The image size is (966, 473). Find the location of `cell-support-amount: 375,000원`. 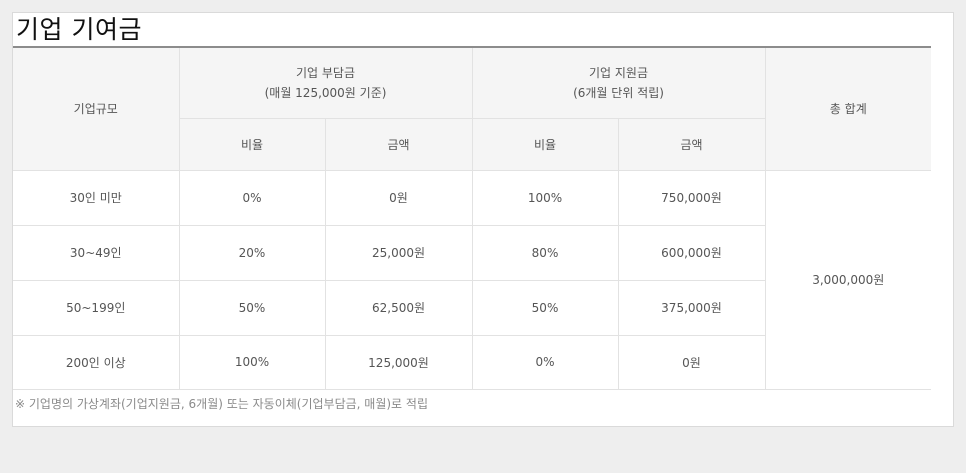

cell-support-amount: 375,000원 is located at coordinates (691, 307).